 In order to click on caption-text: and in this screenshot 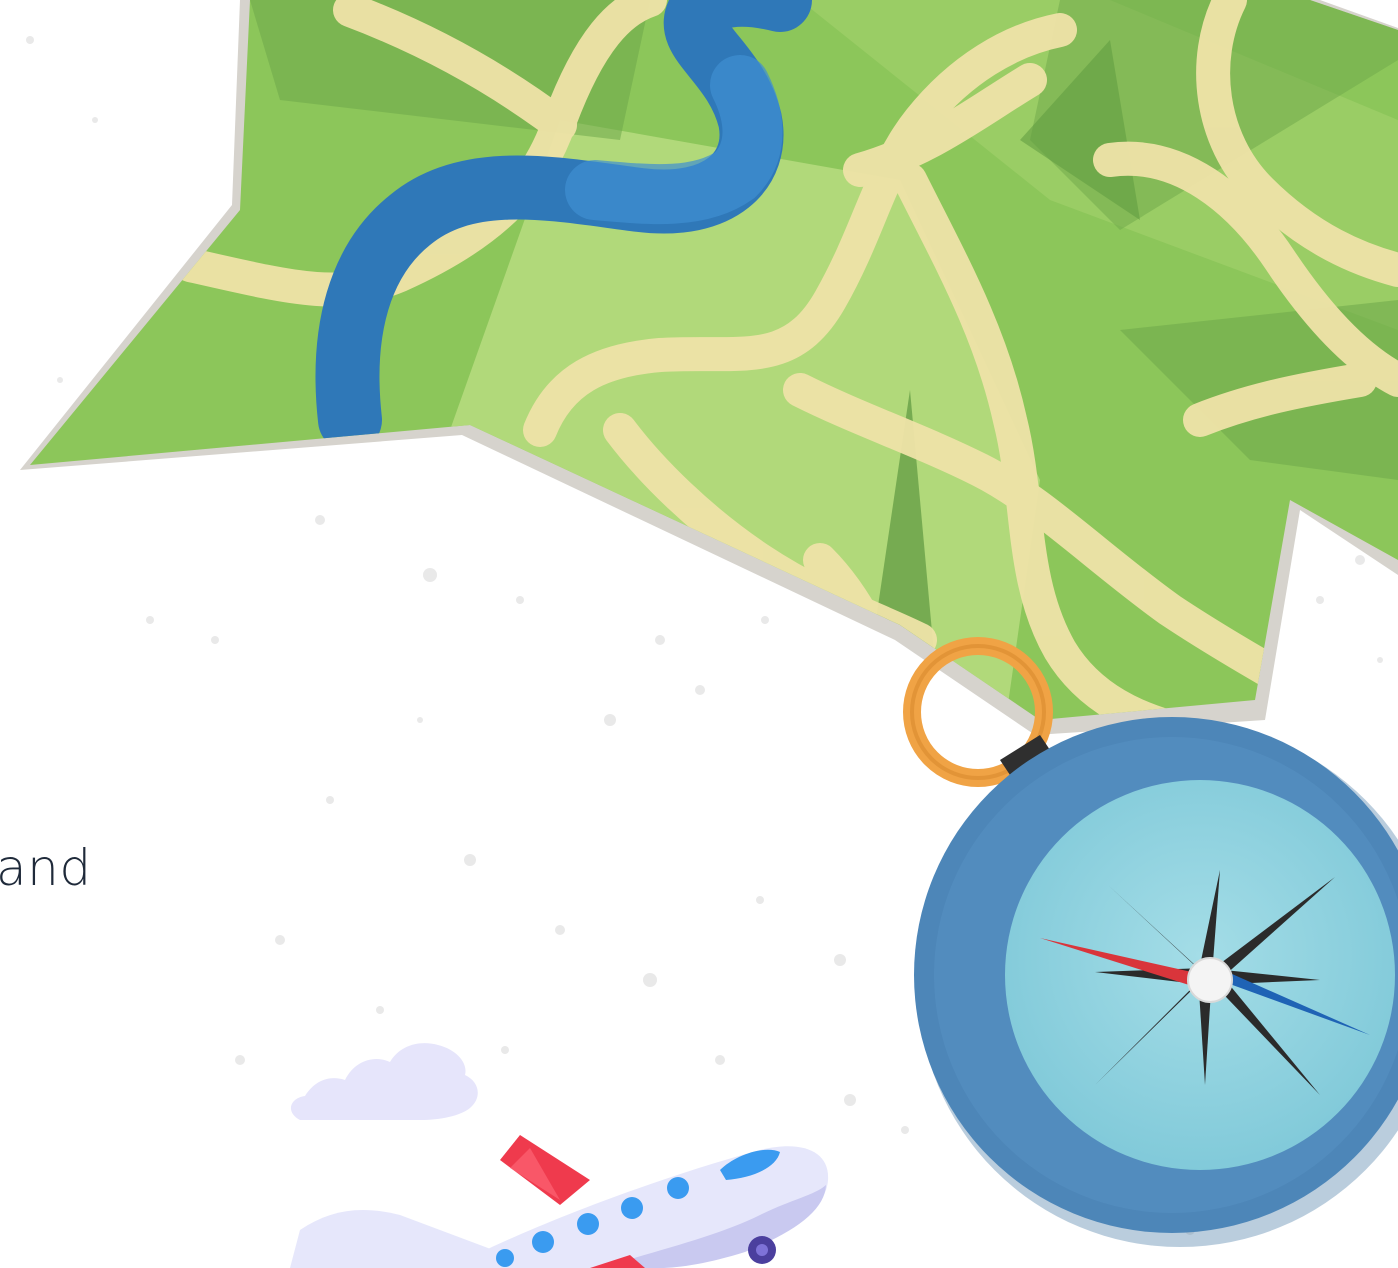, I will do `click(46, 868)`.